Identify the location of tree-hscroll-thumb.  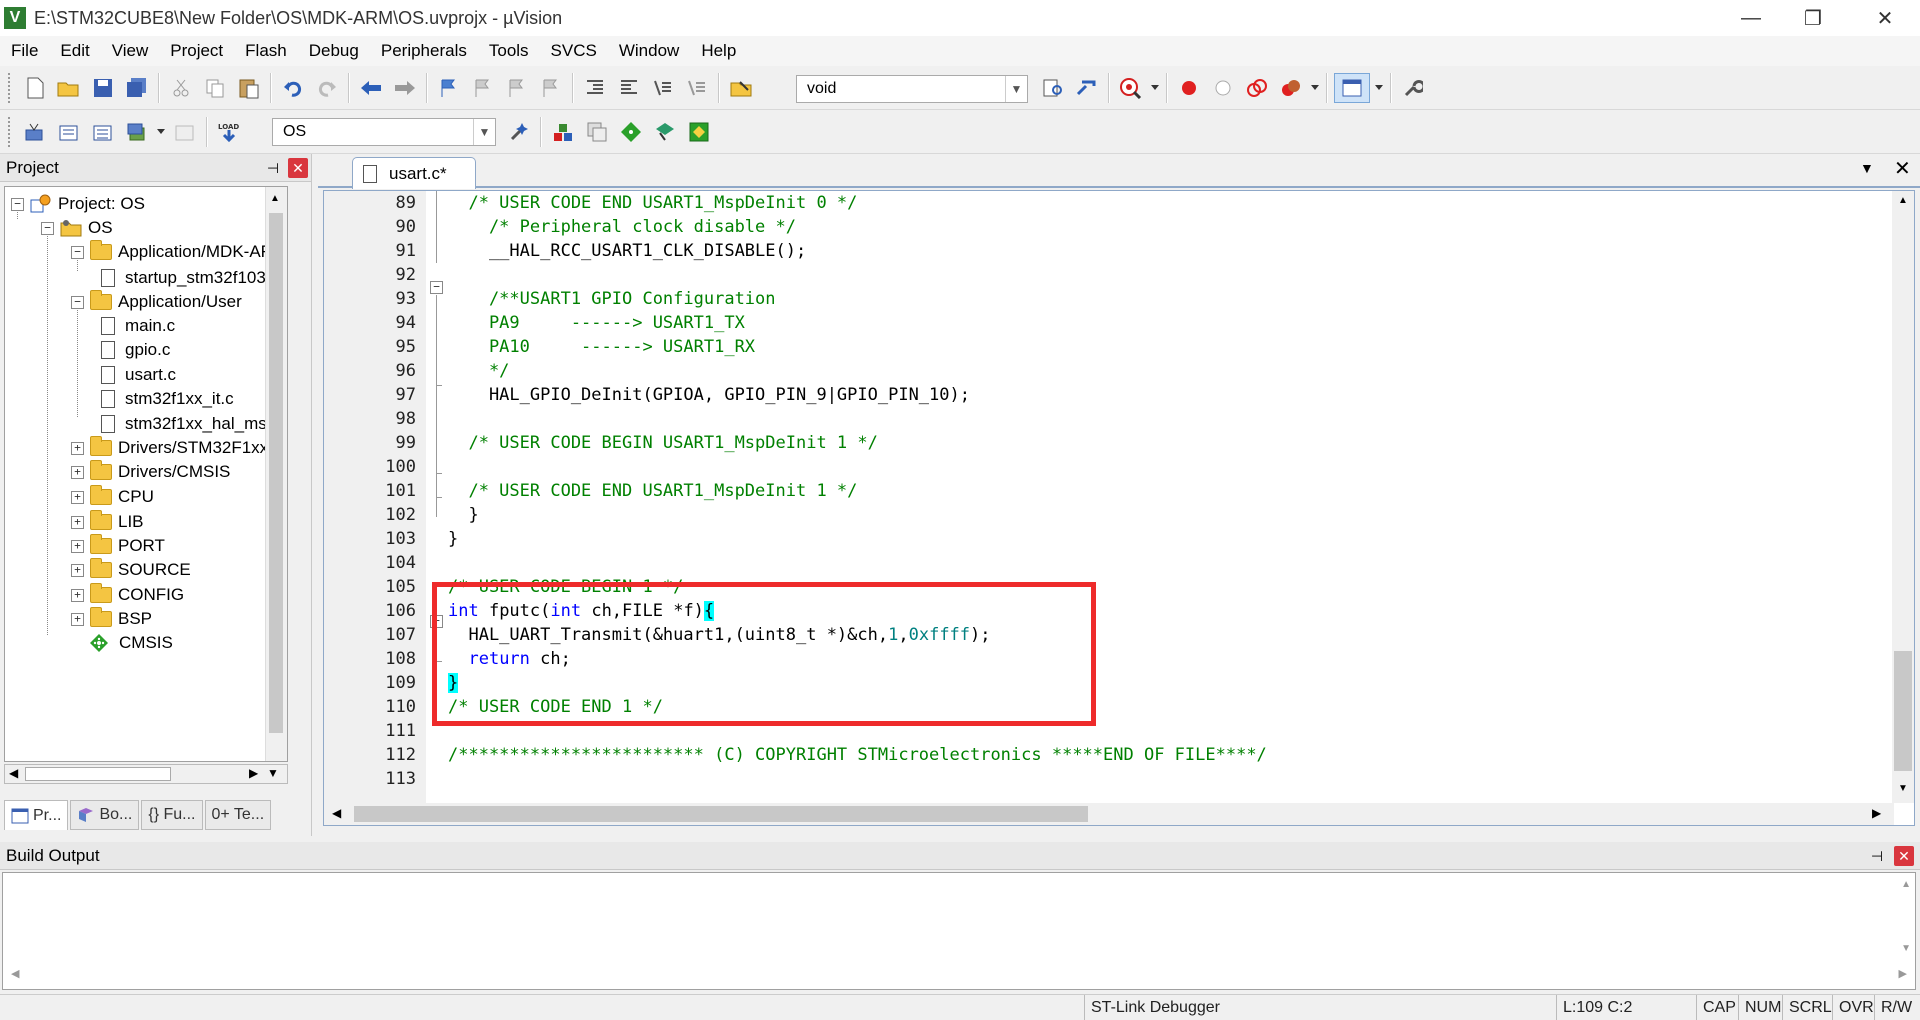
(98, 774).